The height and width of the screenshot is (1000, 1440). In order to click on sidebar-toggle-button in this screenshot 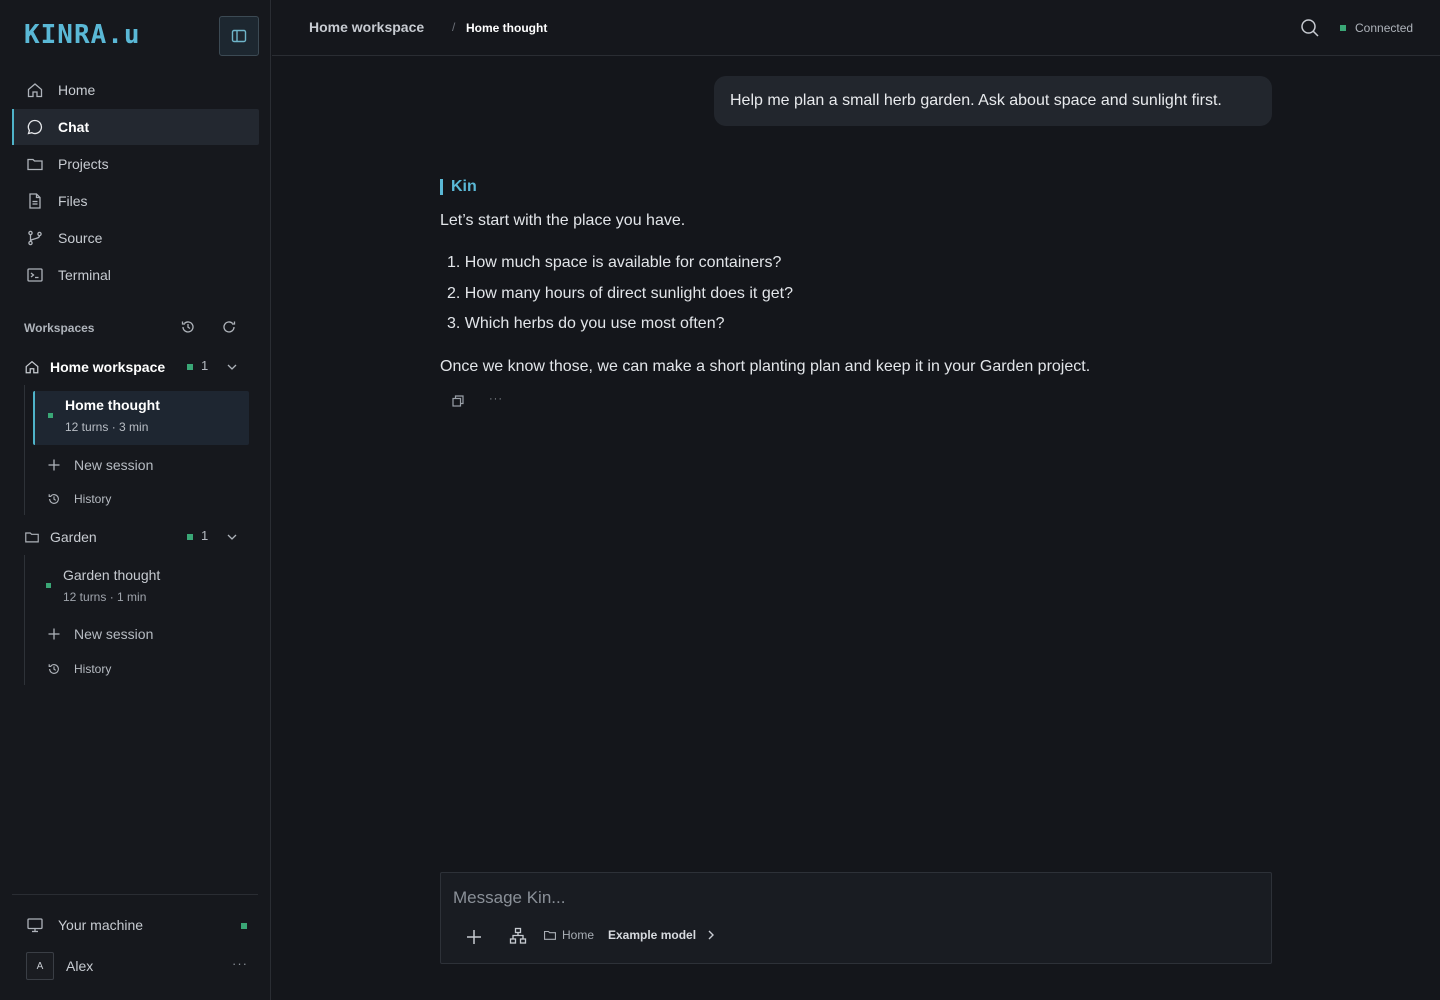, I will do `click(239, 36)`.